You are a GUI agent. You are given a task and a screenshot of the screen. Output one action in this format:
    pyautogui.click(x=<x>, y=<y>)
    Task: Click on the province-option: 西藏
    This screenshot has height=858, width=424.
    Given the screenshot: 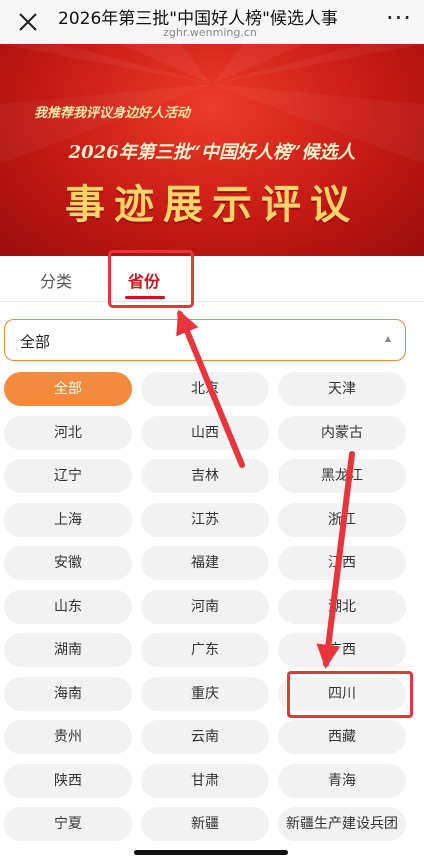 What is the action you would take?
    pyautogui.click(x=342, y=737)
    